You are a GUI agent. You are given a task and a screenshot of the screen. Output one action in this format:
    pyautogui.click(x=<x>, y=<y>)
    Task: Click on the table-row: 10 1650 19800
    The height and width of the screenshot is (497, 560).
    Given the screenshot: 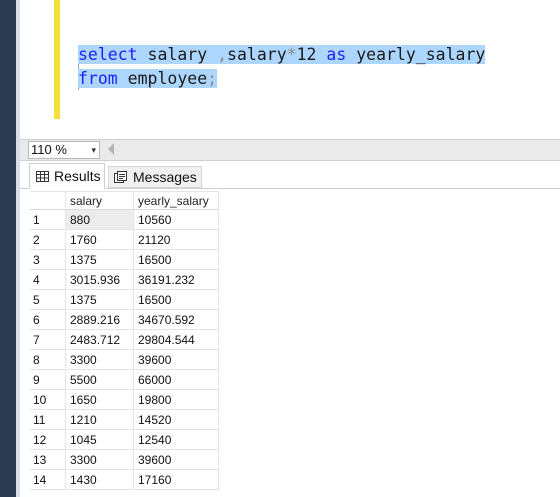 What is the action you would take?
    pyautogui.click(x=124, y=399)
    